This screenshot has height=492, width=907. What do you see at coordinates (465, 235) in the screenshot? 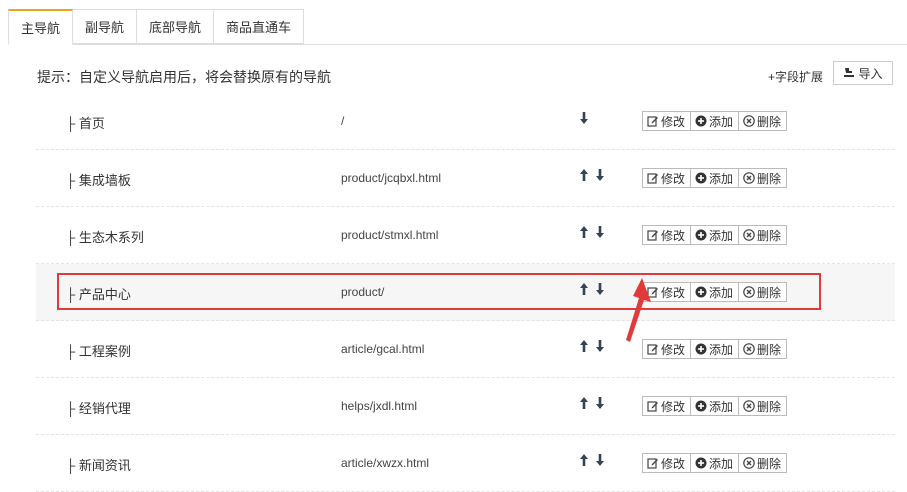
I see `table-row: ├ 生态木系列 product/stmxl.html 修改 添加 删除` at bounding box center [465, 235].